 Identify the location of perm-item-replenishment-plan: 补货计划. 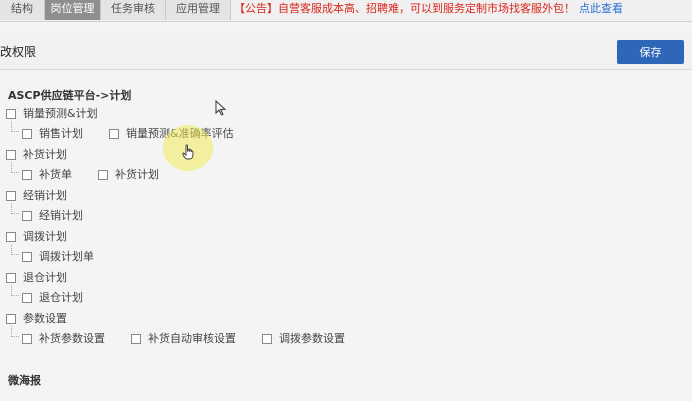
(128, 175).